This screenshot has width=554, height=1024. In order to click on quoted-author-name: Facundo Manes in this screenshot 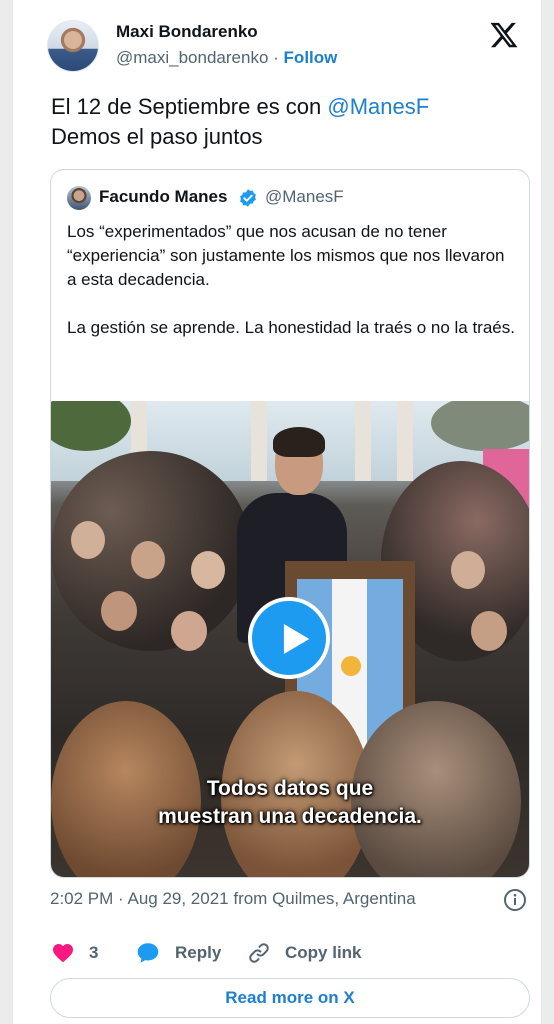, I will do `click(163, 197)`.